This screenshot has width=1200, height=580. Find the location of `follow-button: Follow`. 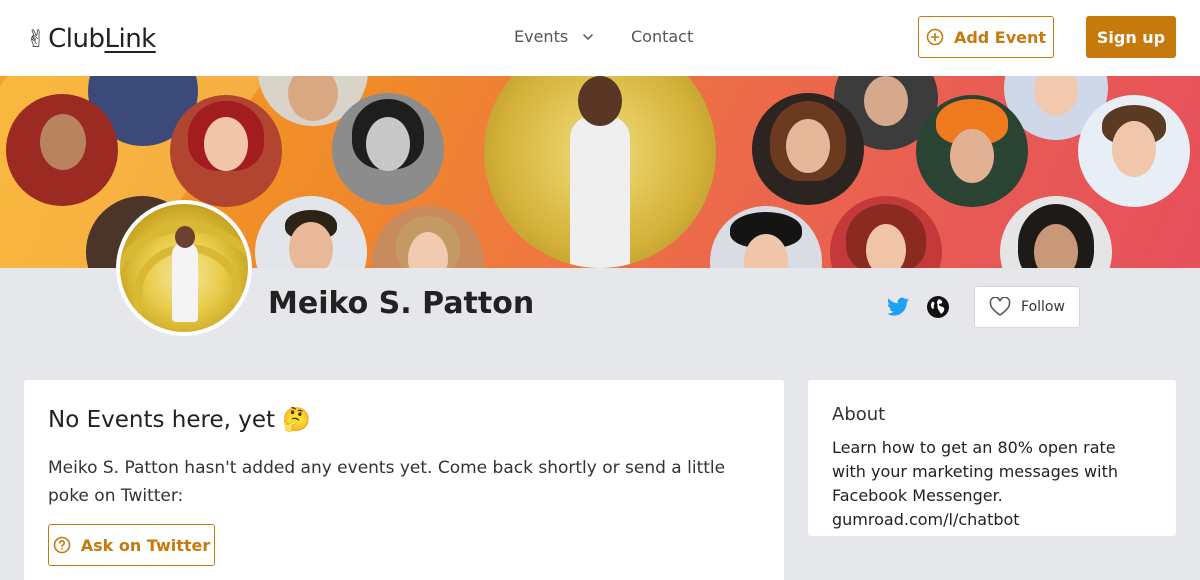

follow-button: Follow is located at coordinates (1027, 307).